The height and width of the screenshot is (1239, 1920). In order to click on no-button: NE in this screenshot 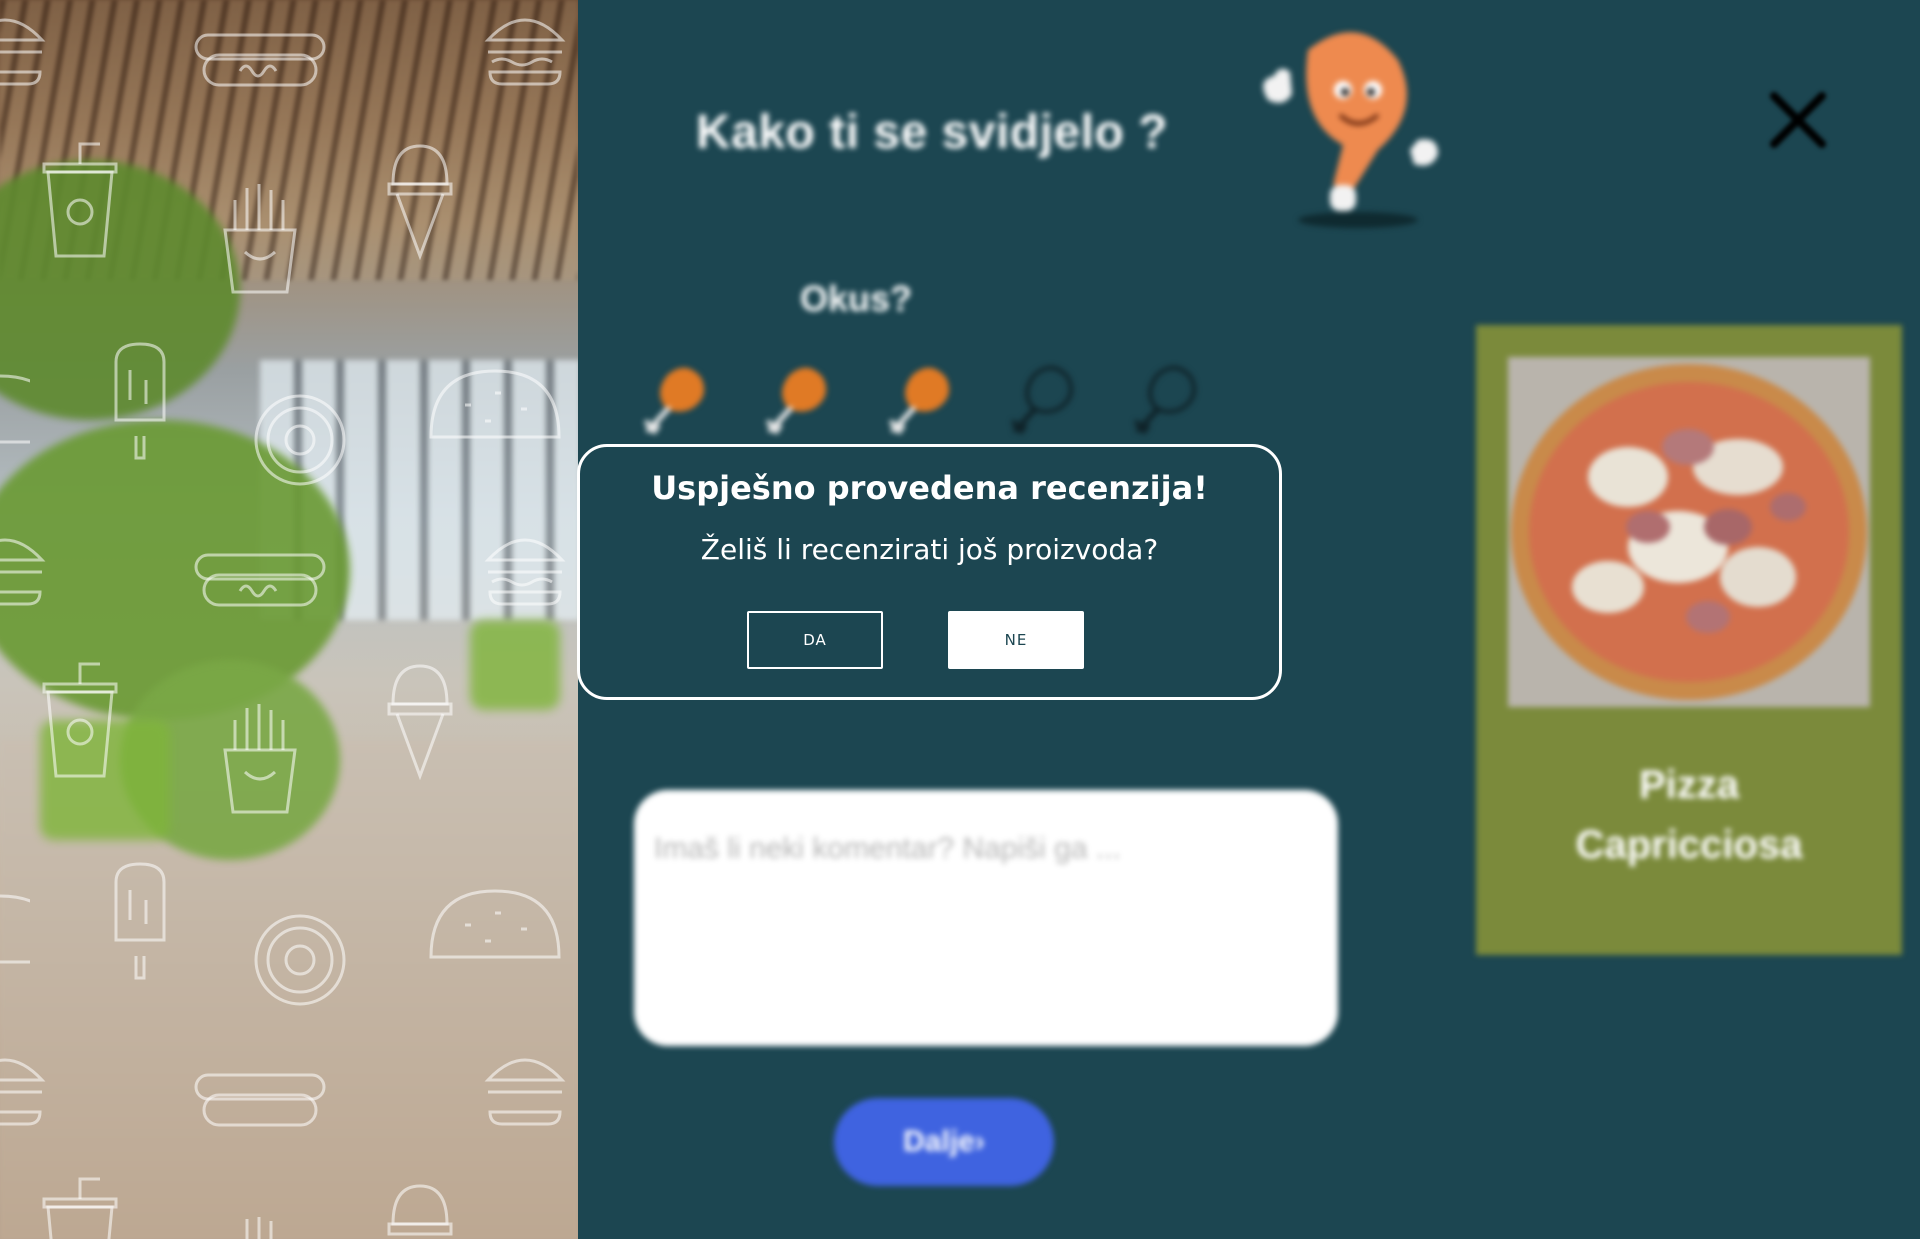, I will do `click(1016, 640)`.